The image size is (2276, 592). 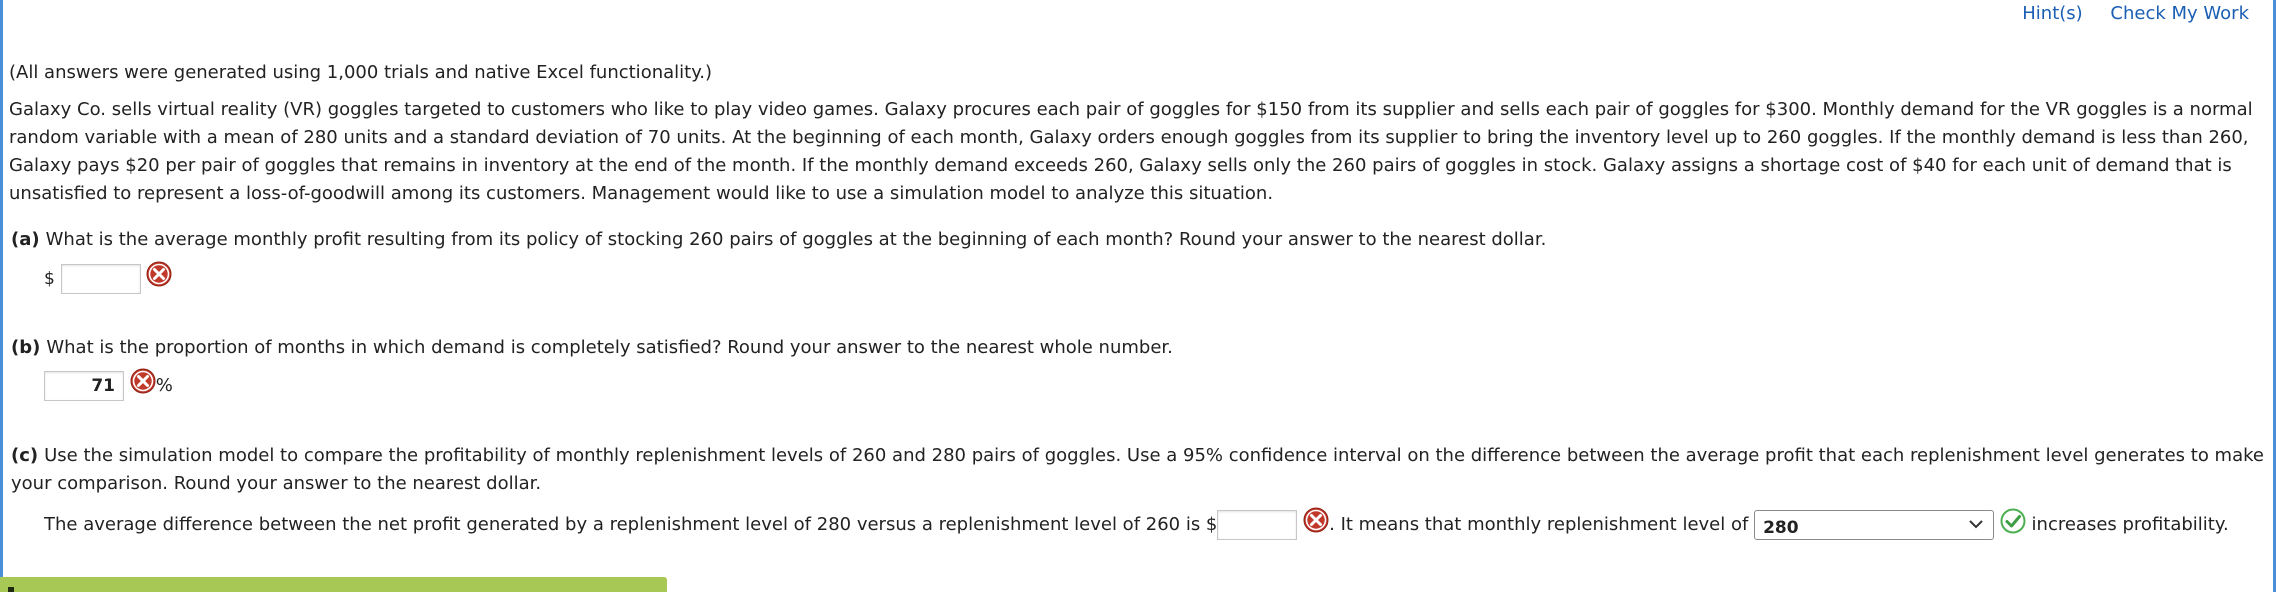 What do you see at coordinates (25, 455) in the screenshot?
I see `question-c-label: (c)` at bounding box center [25, 455].